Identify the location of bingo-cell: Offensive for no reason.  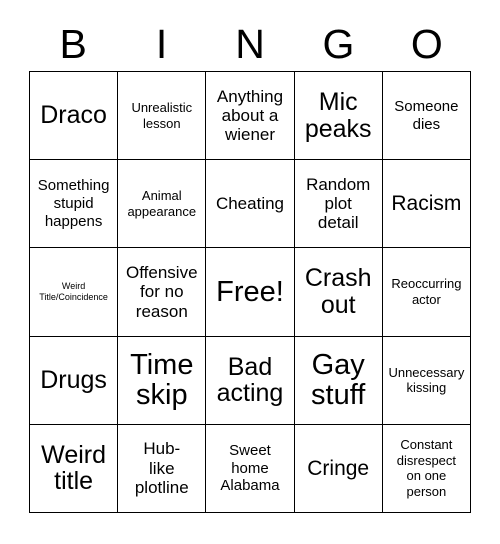
(162, 292).